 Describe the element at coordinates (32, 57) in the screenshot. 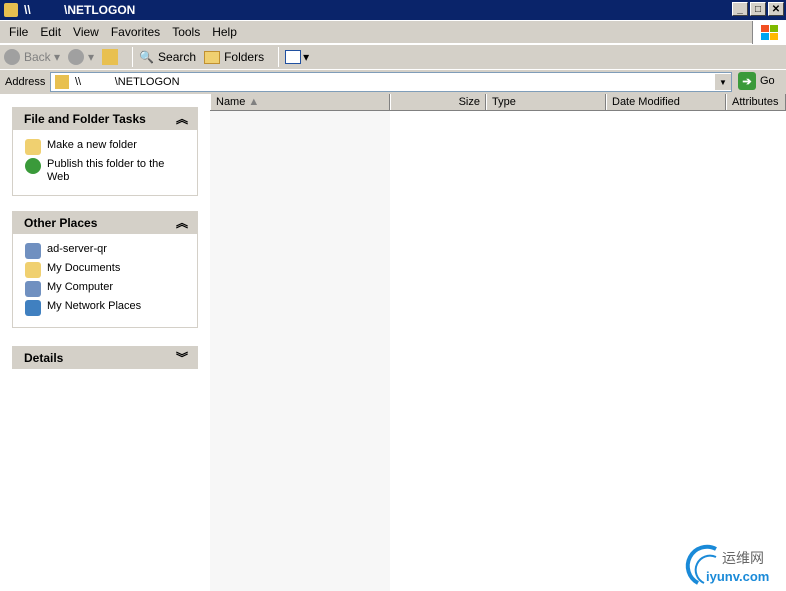

I see `back-button: Back ▾` at that location.